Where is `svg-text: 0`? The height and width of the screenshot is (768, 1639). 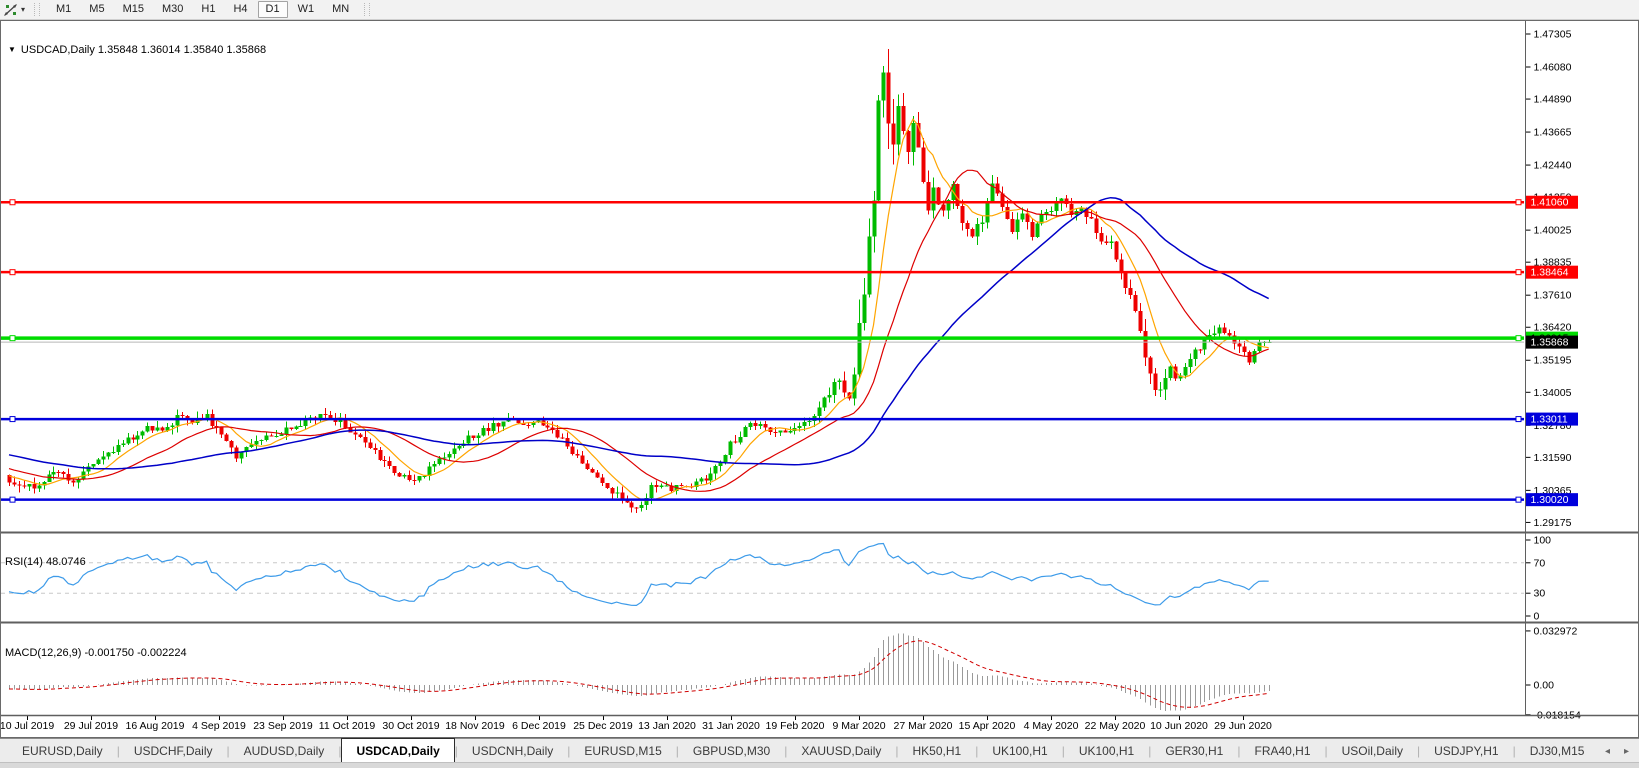
svg-text: 0 is located at coordinates (1537, 617).